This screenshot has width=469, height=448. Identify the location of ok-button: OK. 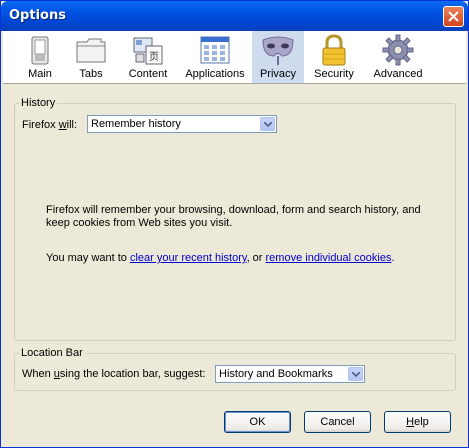
(257, 422).